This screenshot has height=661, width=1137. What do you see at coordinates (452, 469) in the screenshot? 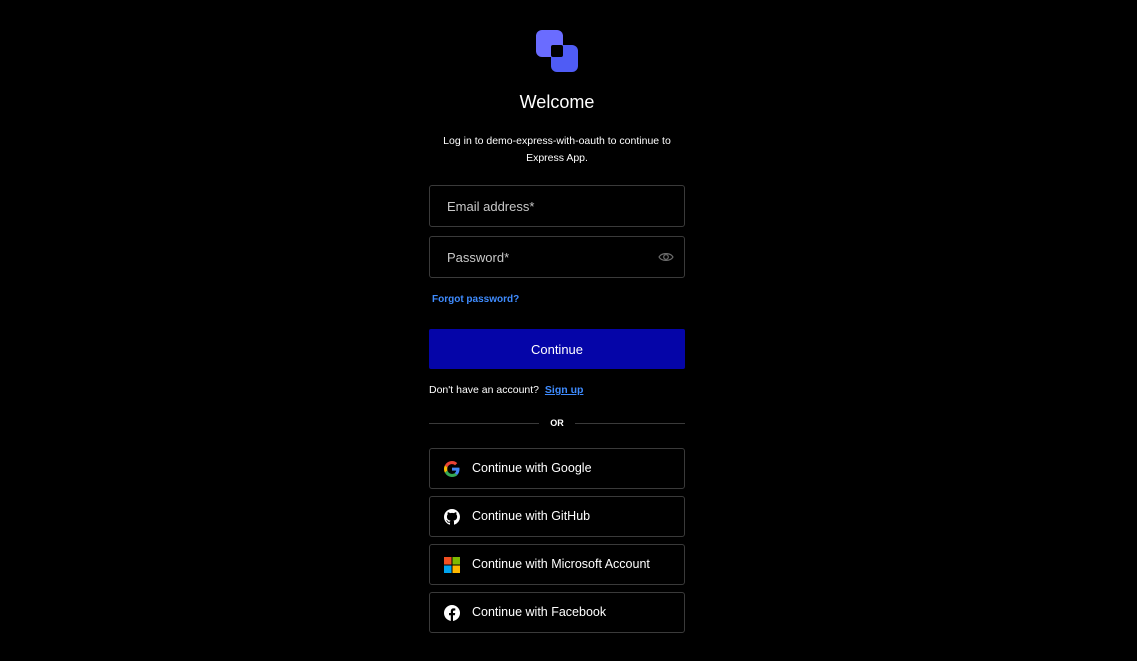
I see `google-icon` at bounding box center [452, 469].